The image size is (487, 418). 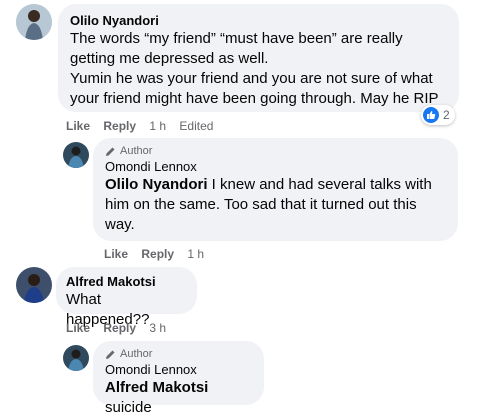 What do you see at coordinates (34, 22) in the screenshot?
I see `avatar-olilo` at bounding box center [34, 22].